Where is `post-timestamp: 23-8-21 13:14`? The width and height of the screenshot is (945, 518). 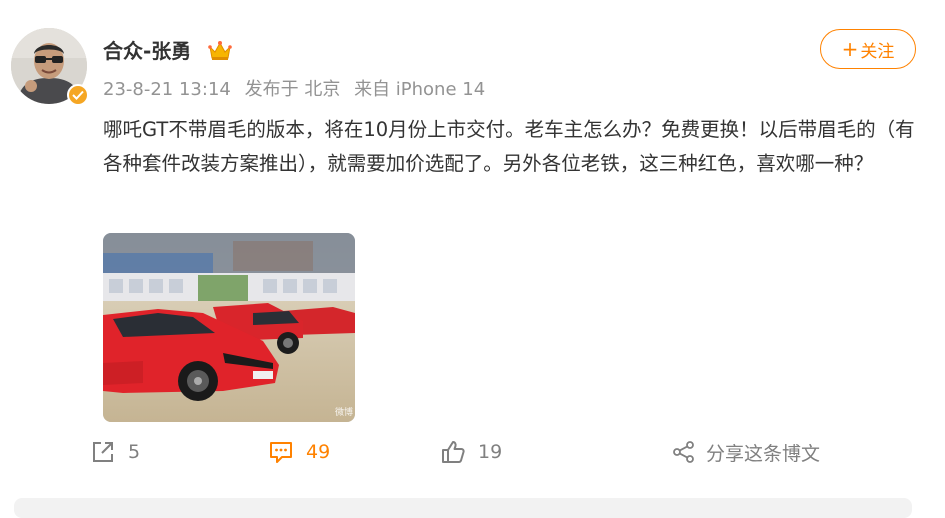 post-timestamp: 23-8-21 13:14 is located at coordinates (167, 89).